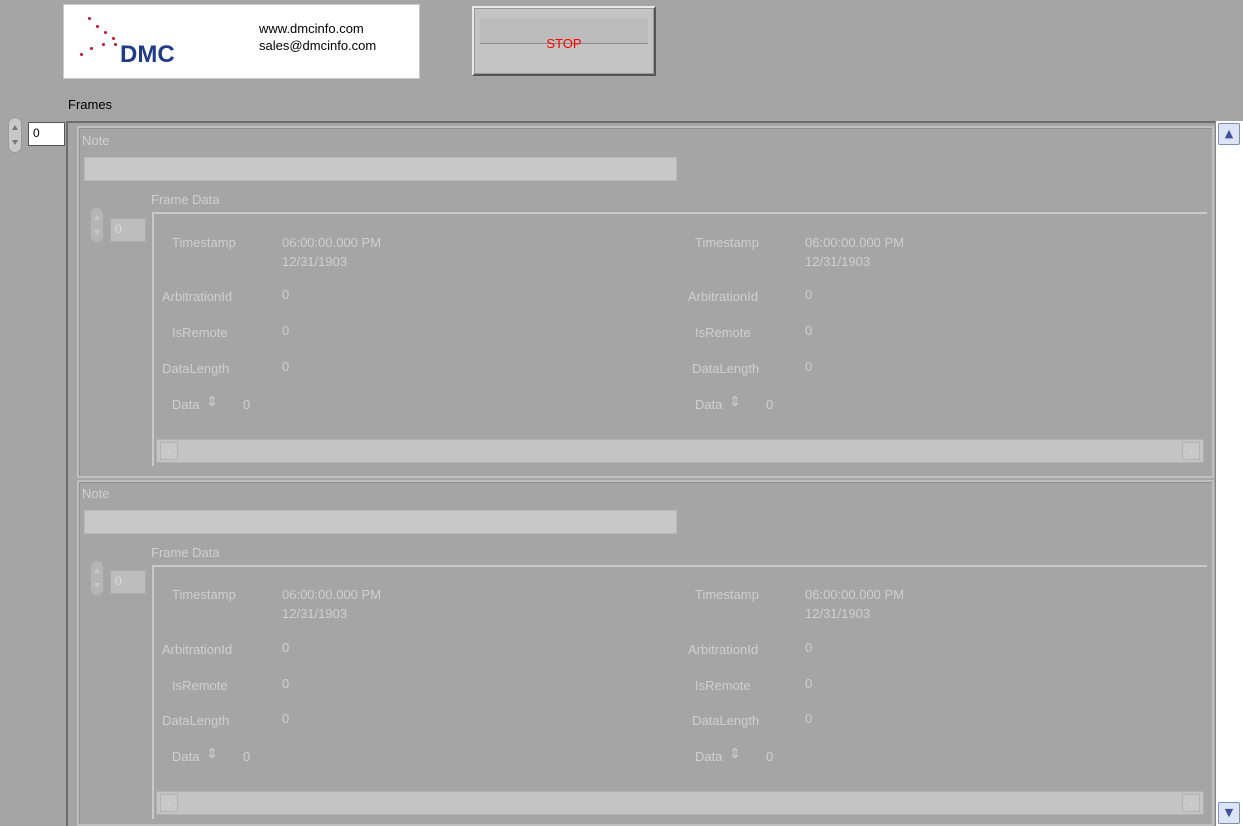 This screenshot has width=1243, height=826. What do you see at coordinates (1229, 813) in the screenshot?
I see `scroll-down-icon: ▼` at bounding box center [1229, 813].